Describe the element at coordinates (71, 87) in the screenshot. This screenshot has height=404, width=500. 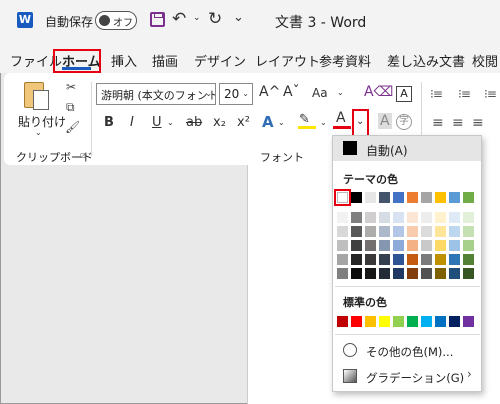
I see `cut-icon: ✂` at that location.